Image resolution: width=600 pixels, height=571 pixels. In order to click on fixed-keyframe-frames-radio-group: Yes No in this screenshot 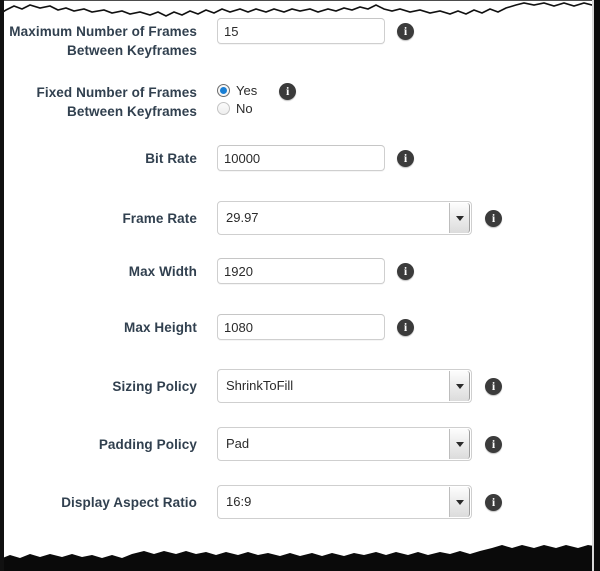, I will do `click(237, 99)`.